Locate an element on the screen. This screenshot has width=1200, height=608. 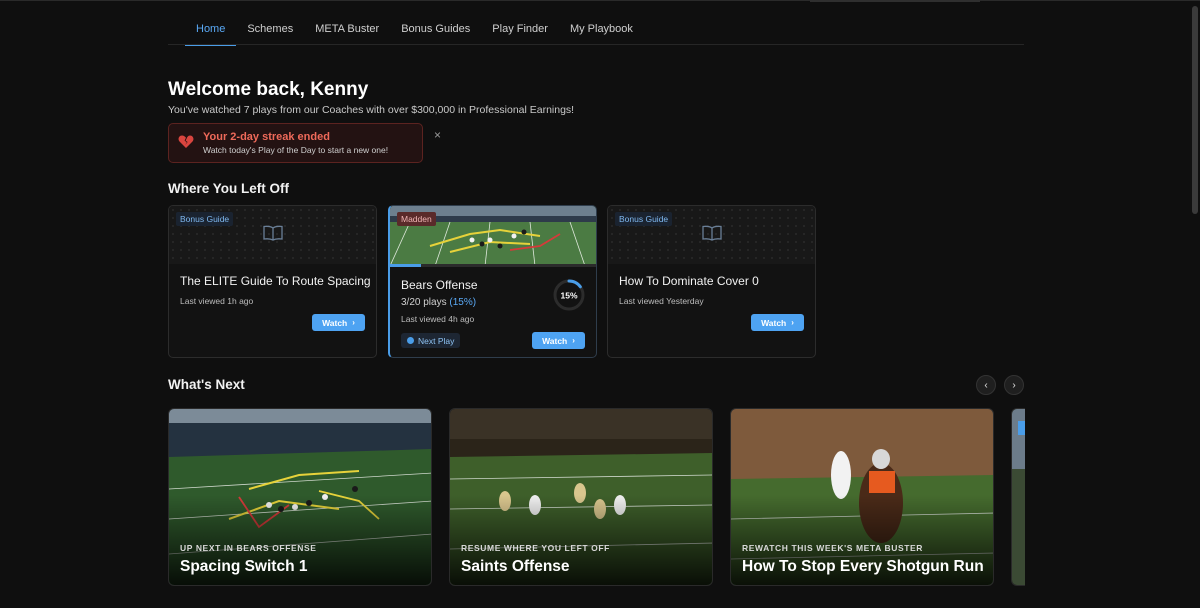
progress-ring: 15% is located at coordinates (569, 297).